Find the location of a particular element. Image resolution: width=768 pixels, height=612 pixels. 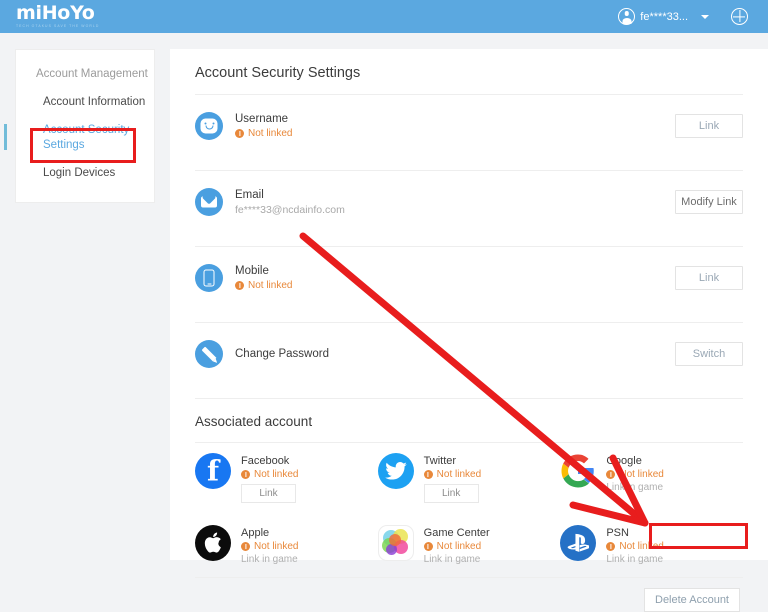

globe-icon is located at coordinates (739, 16).